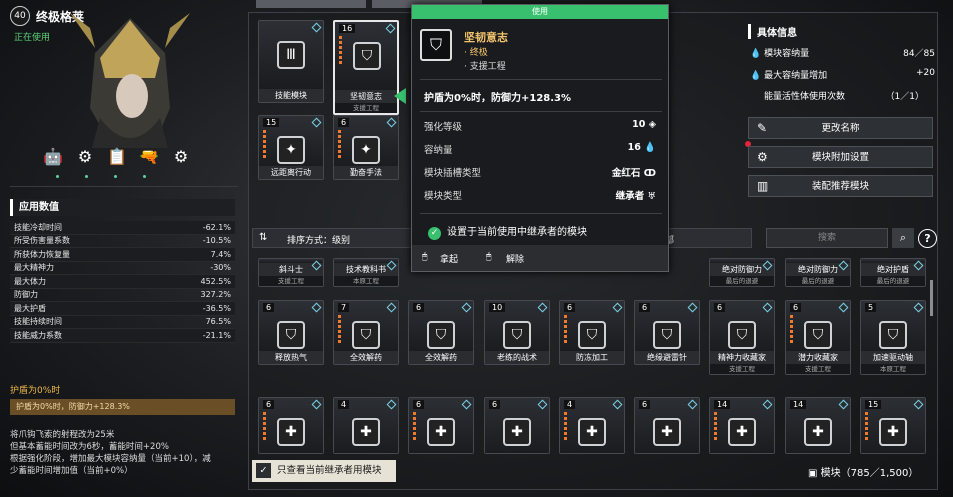  What do you see at coordinates (515, 258) in the screenshot?
I see `remove-action: 解除` at bounding box center [515, 258].